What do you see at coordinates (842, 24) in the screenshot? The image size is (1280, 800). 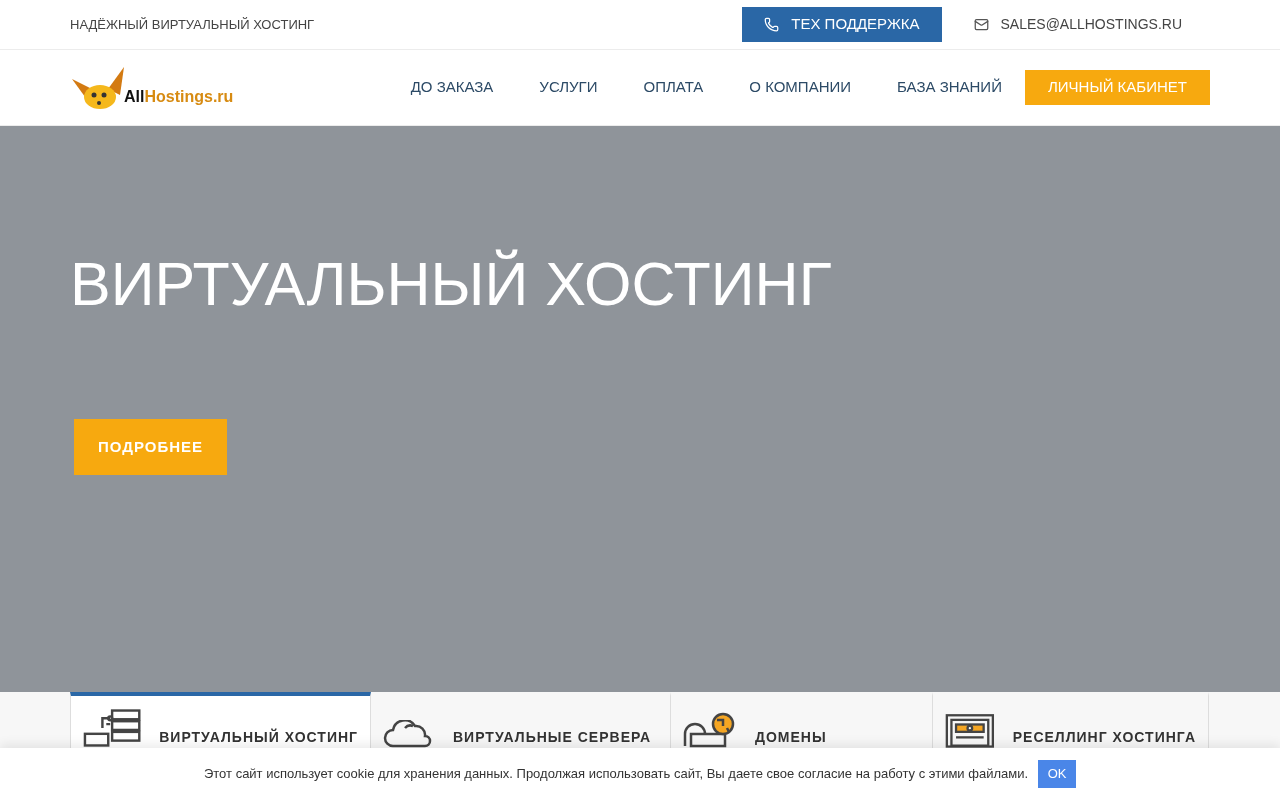 I see `support-button: ТЕХ ПОДДЕРЖКА` at bounding box center [842, 24].